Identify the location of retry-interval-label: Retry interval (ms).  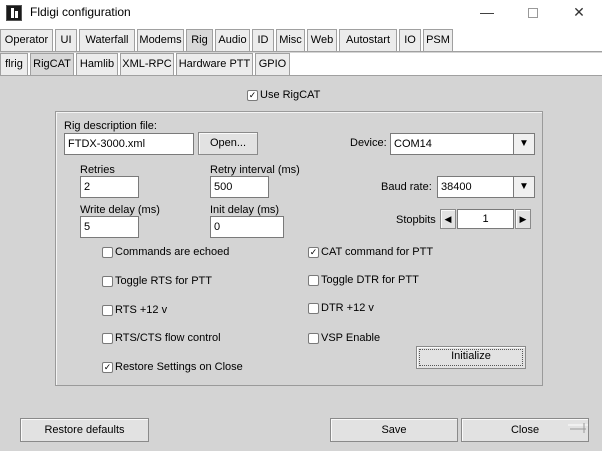
(255, 170).